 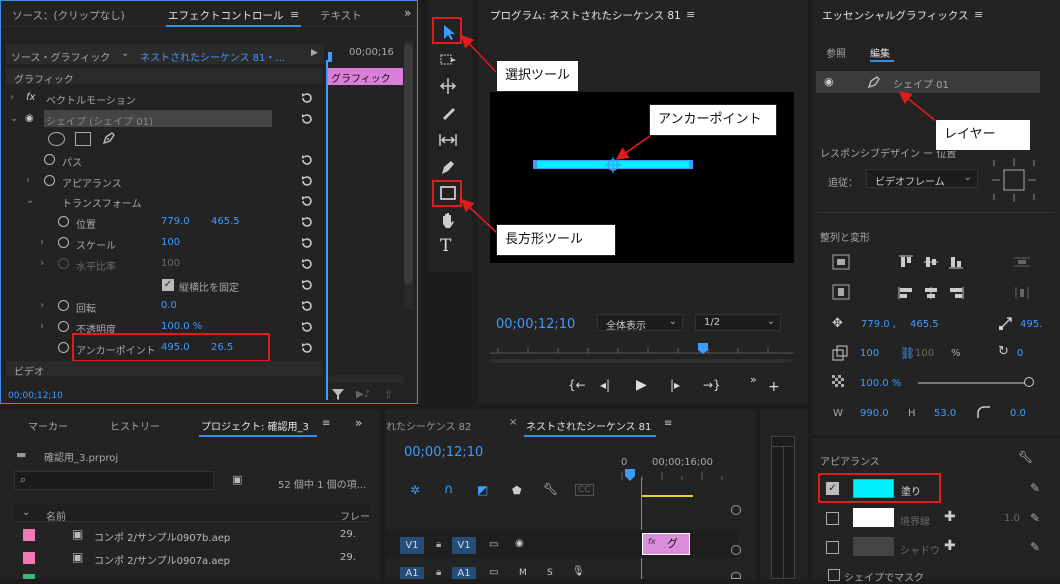 I want to click on align-center-icon, so click(x=931, y=293).